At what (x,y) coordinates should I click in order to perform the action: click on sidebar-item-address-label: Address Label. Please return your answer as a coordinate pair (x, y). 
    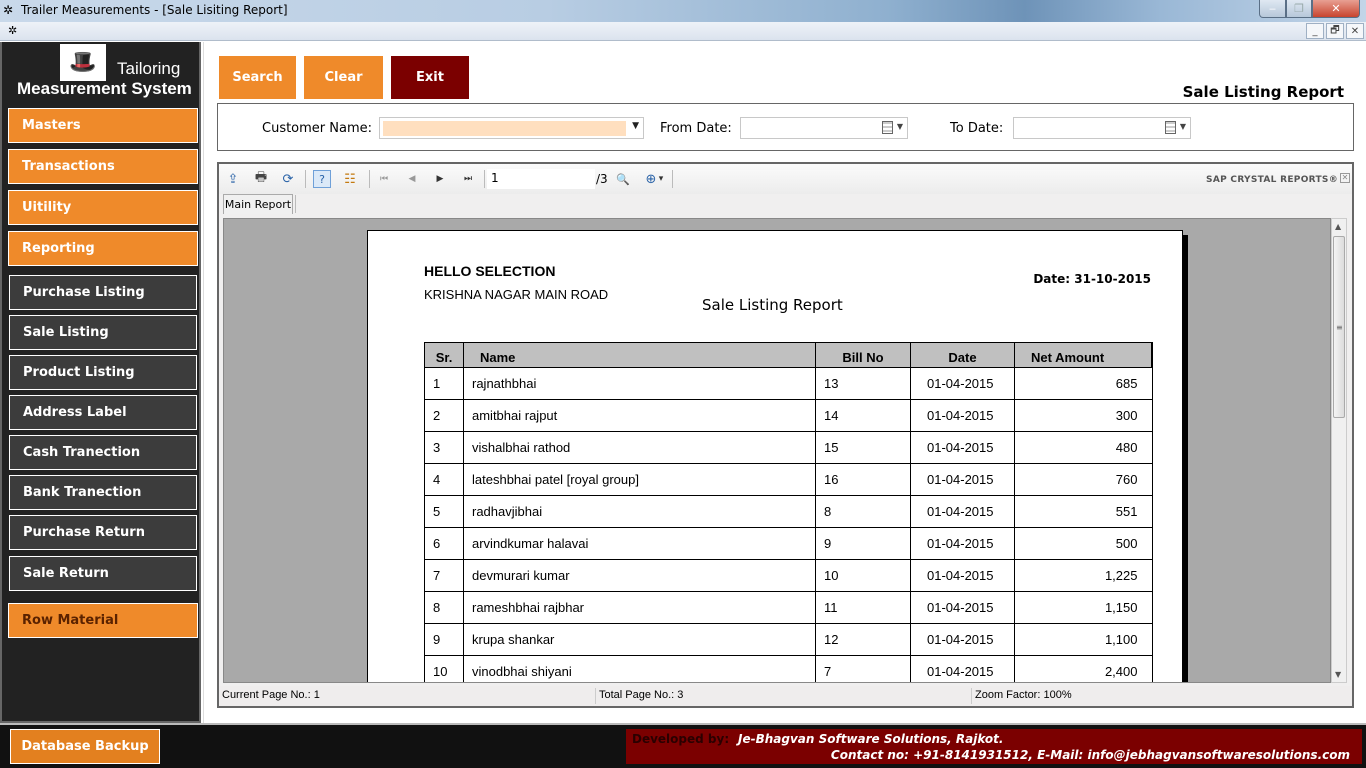
    Looking at the image, I should click on (103, 412).